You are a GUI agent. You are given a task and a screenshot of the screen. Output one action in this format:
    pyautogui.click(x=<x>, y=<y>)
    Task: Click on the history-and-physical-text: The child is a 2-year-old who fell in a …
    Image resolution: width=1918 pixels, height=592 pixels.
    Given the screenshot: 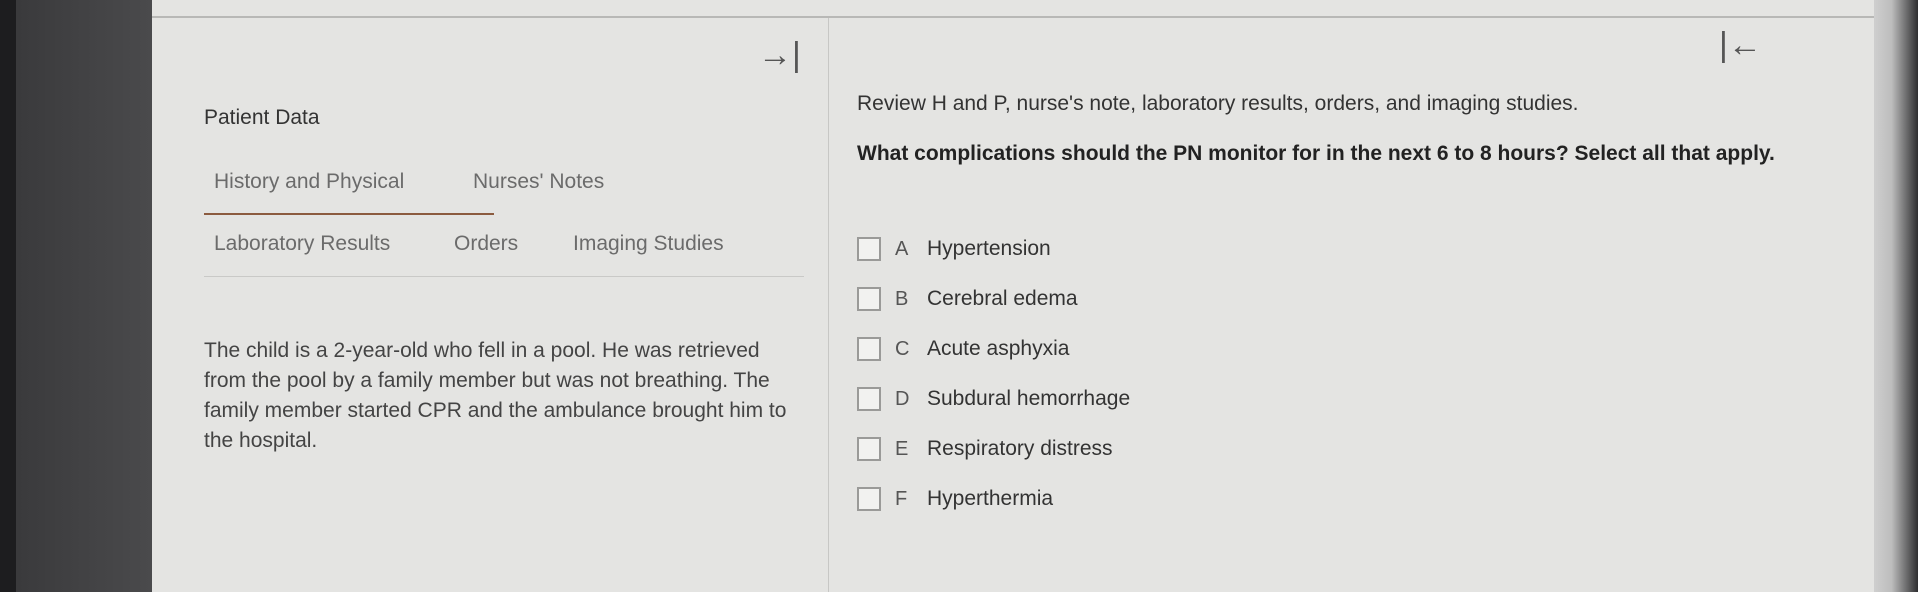 What is the action you would take?
    pyautogui.click(x=495, y=395)
    